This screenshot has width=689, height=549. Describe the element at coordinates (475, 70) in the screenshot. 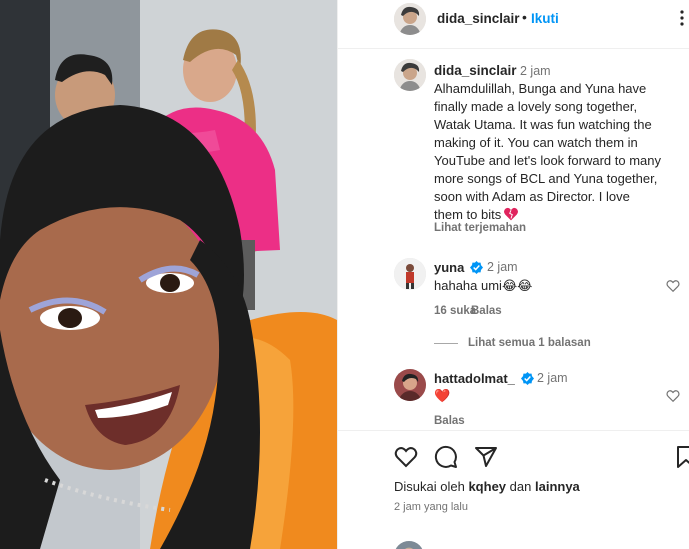

I see `caption-username: dida_sinclair` at that location.